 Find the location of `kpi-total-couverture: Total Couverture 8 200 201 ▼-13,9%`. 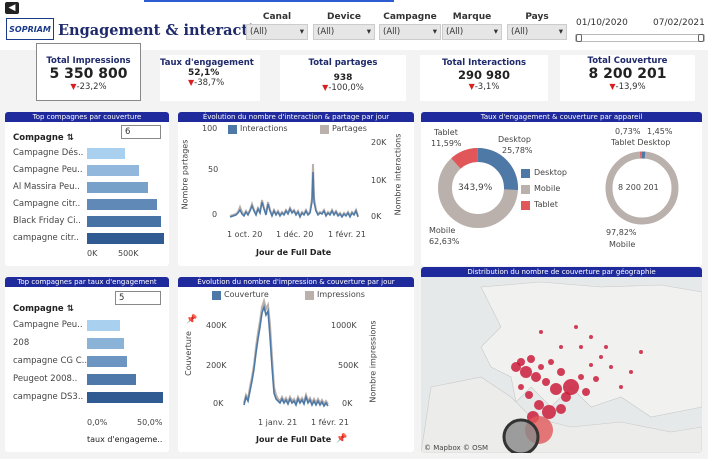

kpi-total-couverture: Total Couverture 8 200 201 ▼-13,9% is located at coordinates (627, 78).